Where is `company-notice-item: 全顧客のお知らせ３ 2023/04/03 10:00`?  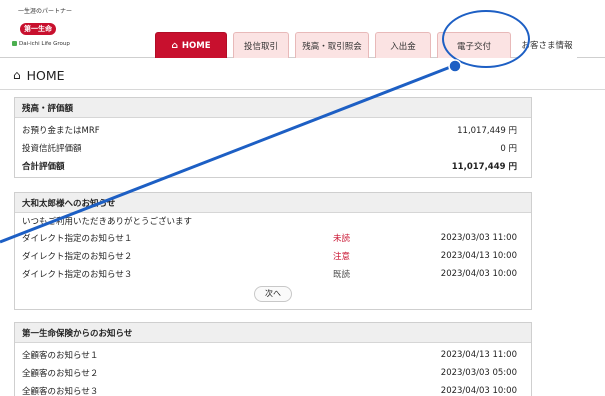
company-notice-item: 全顧客のお知らせ３ 2023/04/03 10:00 is located at coordinates (273, 389).